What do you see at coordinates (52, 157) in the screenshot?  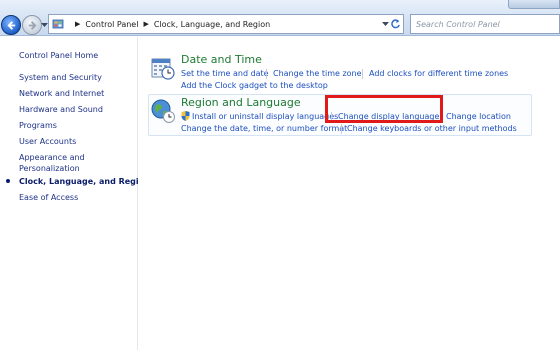 I see `sidebar-item-appearance: Appearance and` at bounding box center [52, 157].